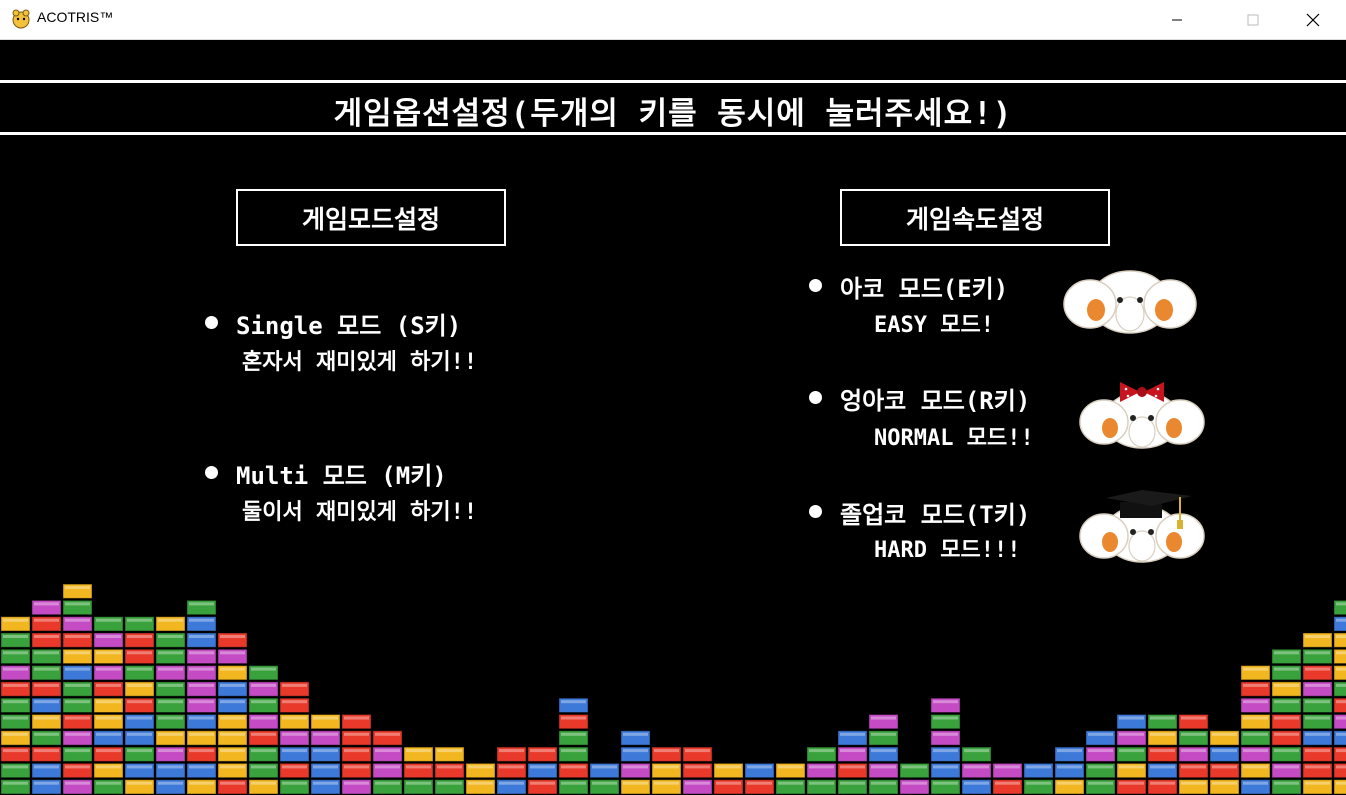 The height and width of the screenshot is (795, 1346). What do you see at coordinates (1253, 19) in the screenshot?
I see `maximize-button` at bounding box center [1253, 19].